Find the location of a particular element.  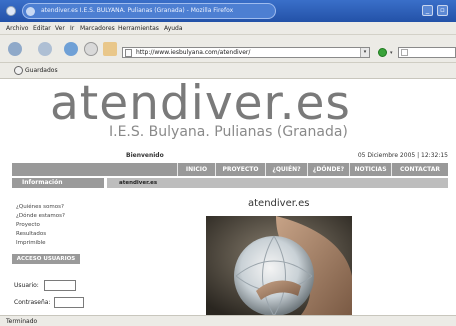

reload-icon is located at coordinates (71, 49).